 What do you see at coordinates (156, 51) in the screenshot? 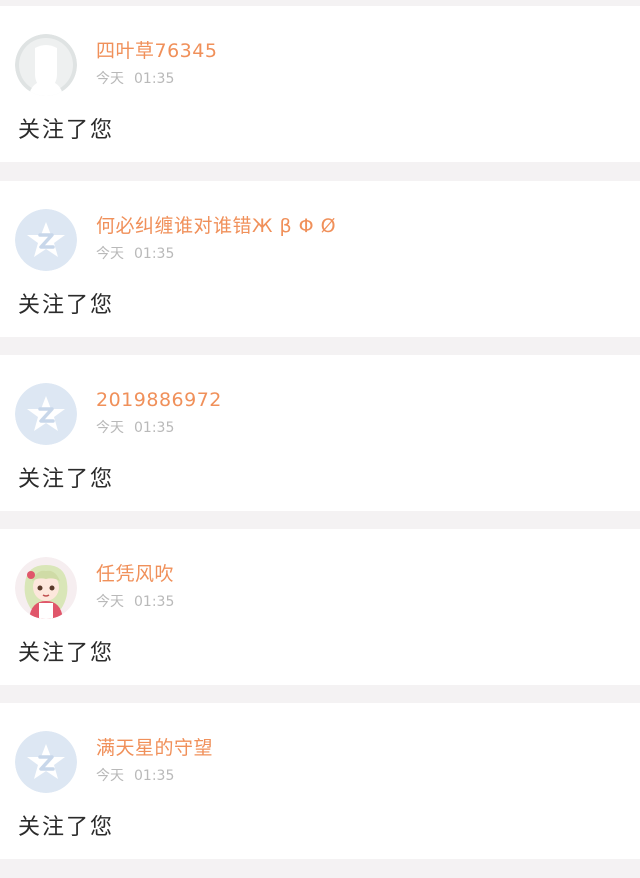
I see `username: 四叶草76345` at bounding box center [156, 51].